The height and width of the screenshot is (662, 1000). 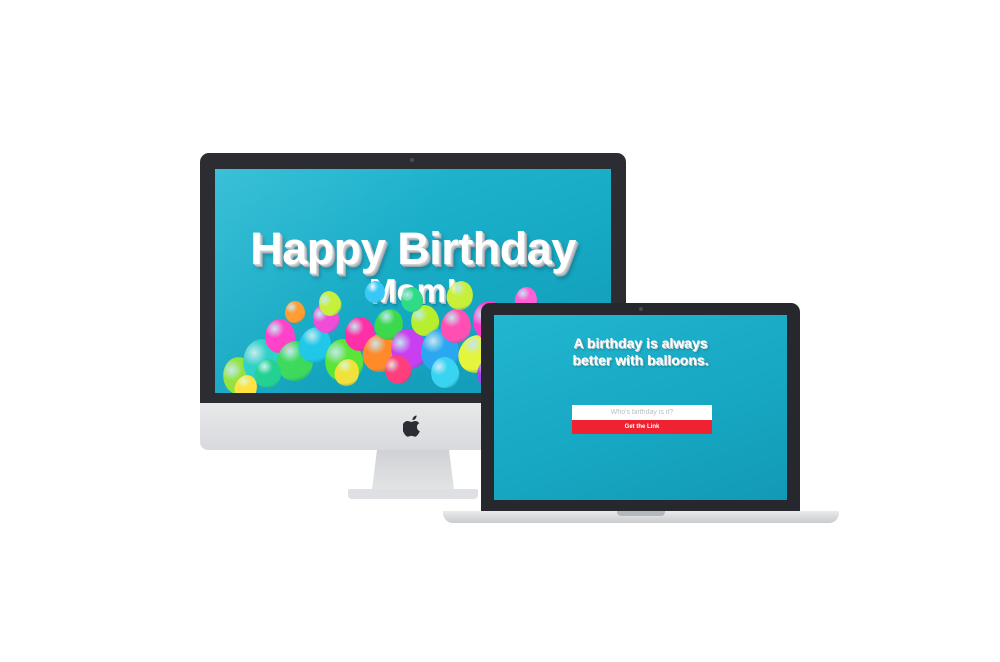 What do you see at coordinates (412, 426) in the screenshot?
I see `apple-logo-icon` at bounding box center [412, 426].